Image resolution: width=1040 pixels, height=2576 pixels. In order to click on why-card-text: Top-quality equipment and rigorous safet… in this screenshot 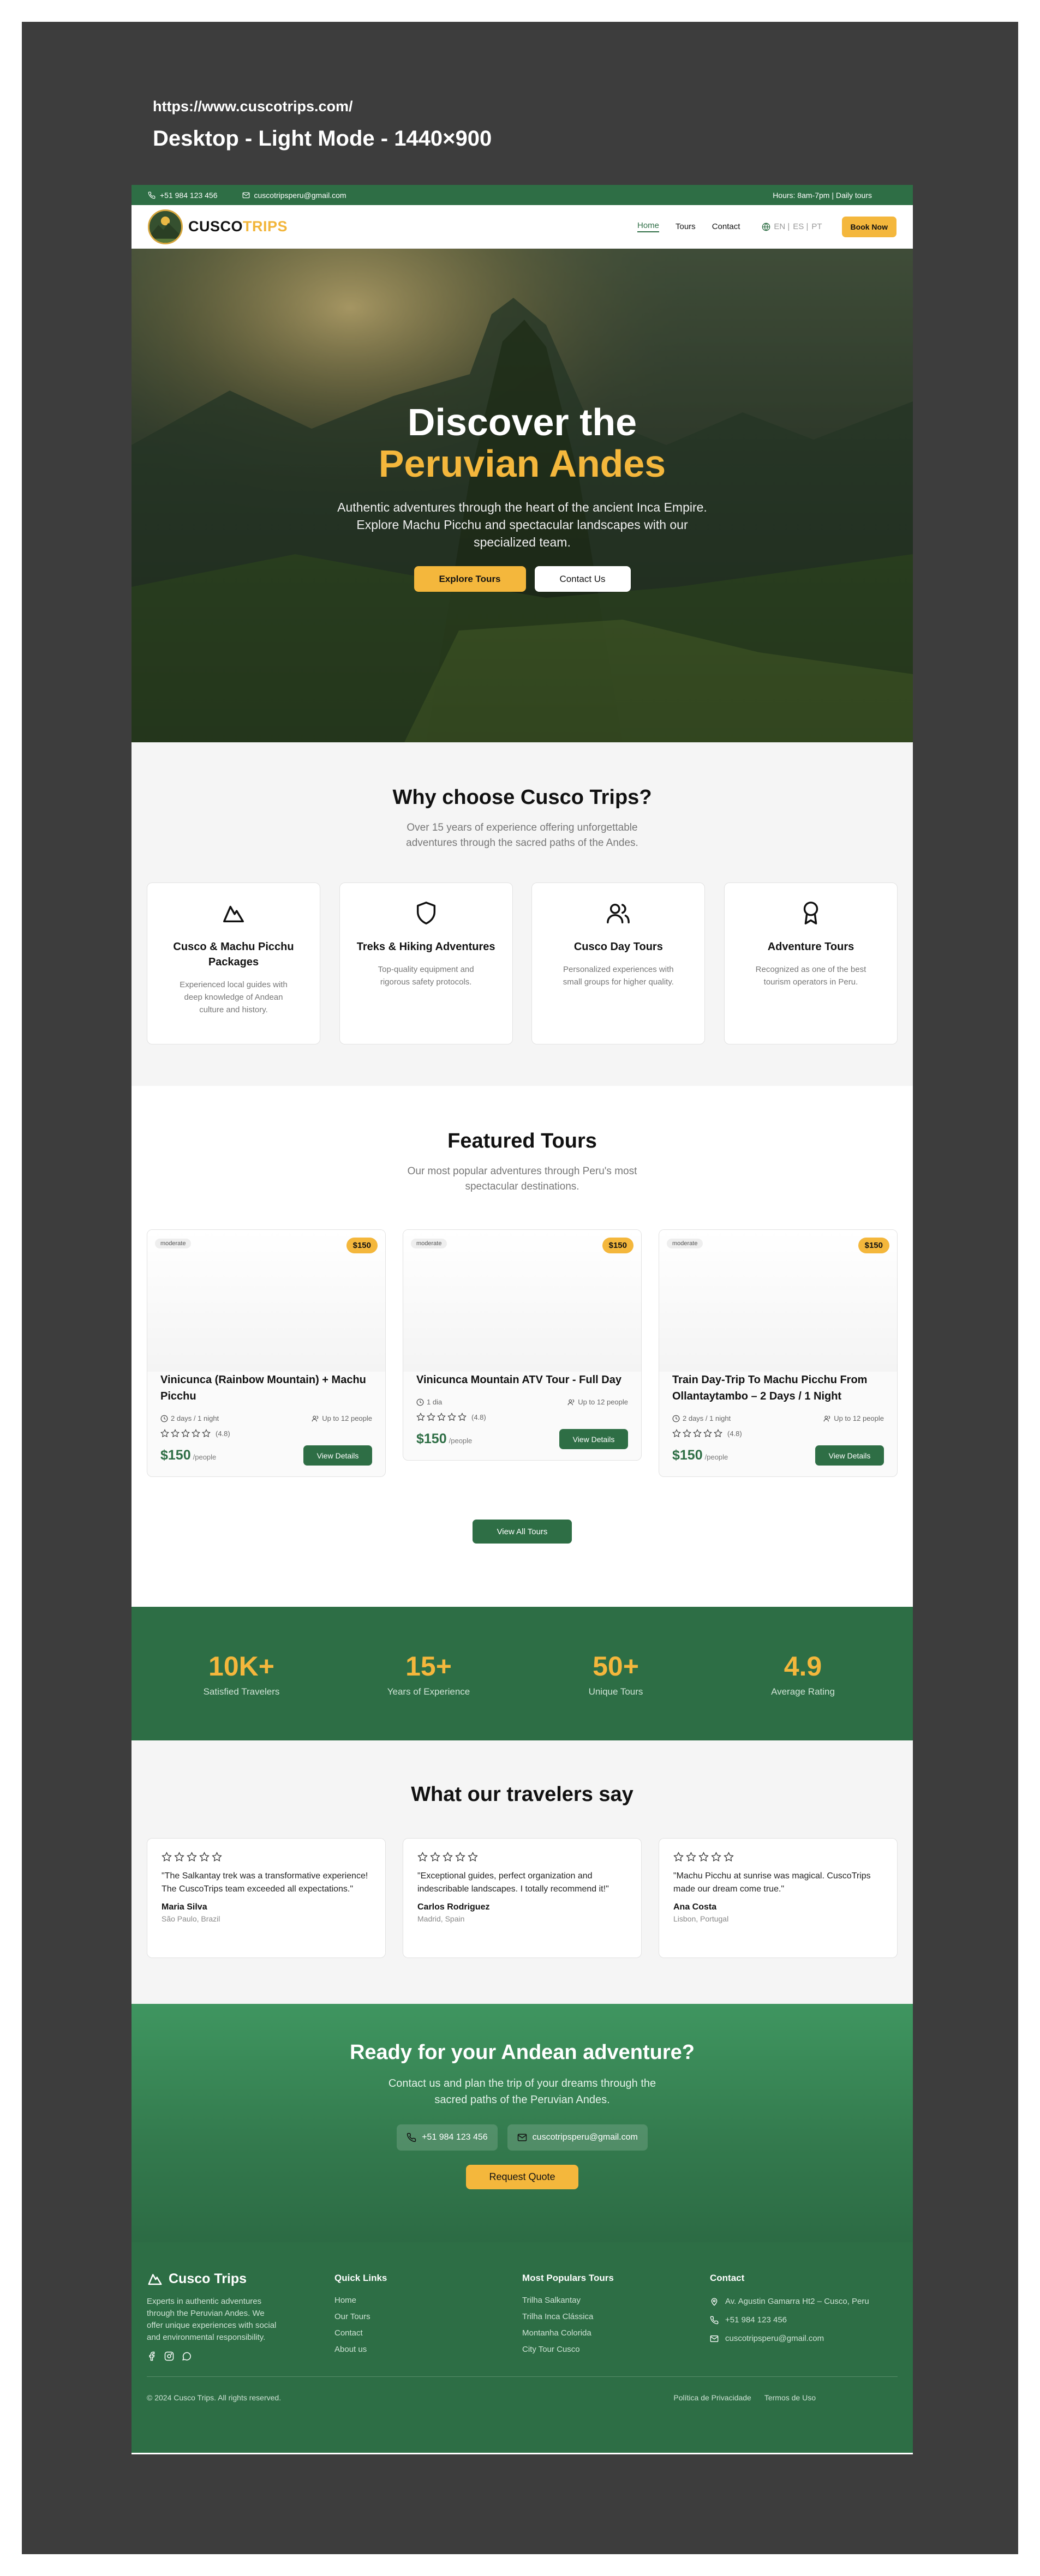, I will do `click(426, 976)`.